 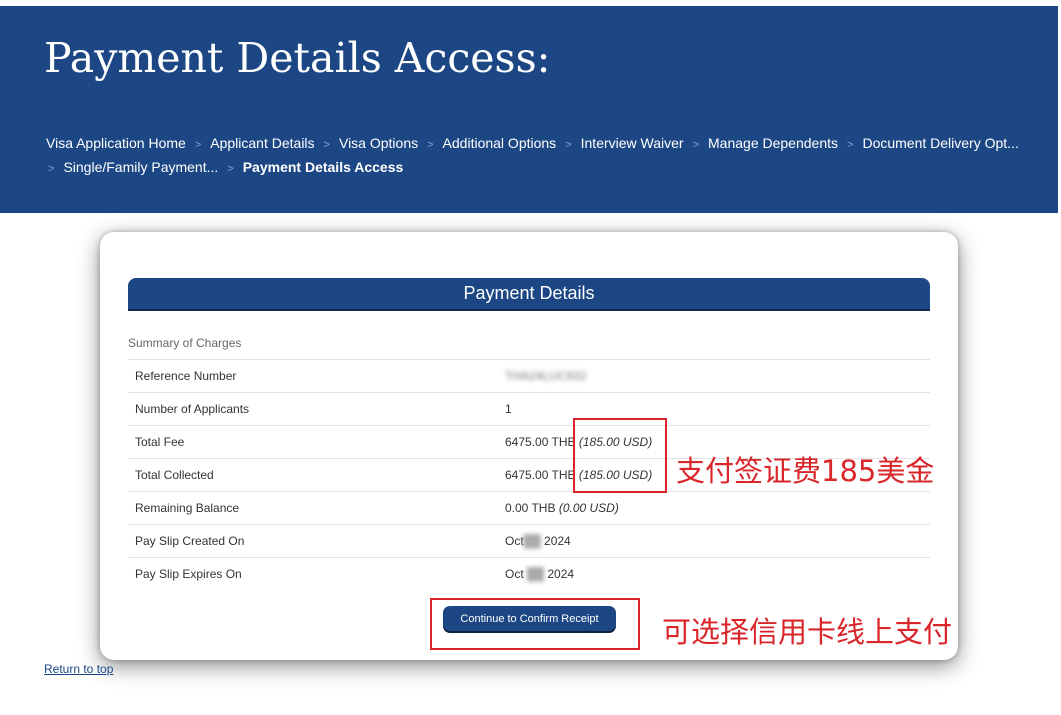 What do you see at coordinates (378, 143) in the screenshot?
I see `breadcrumb-visa-options: Visa Options` at bounding box center [378, 143].